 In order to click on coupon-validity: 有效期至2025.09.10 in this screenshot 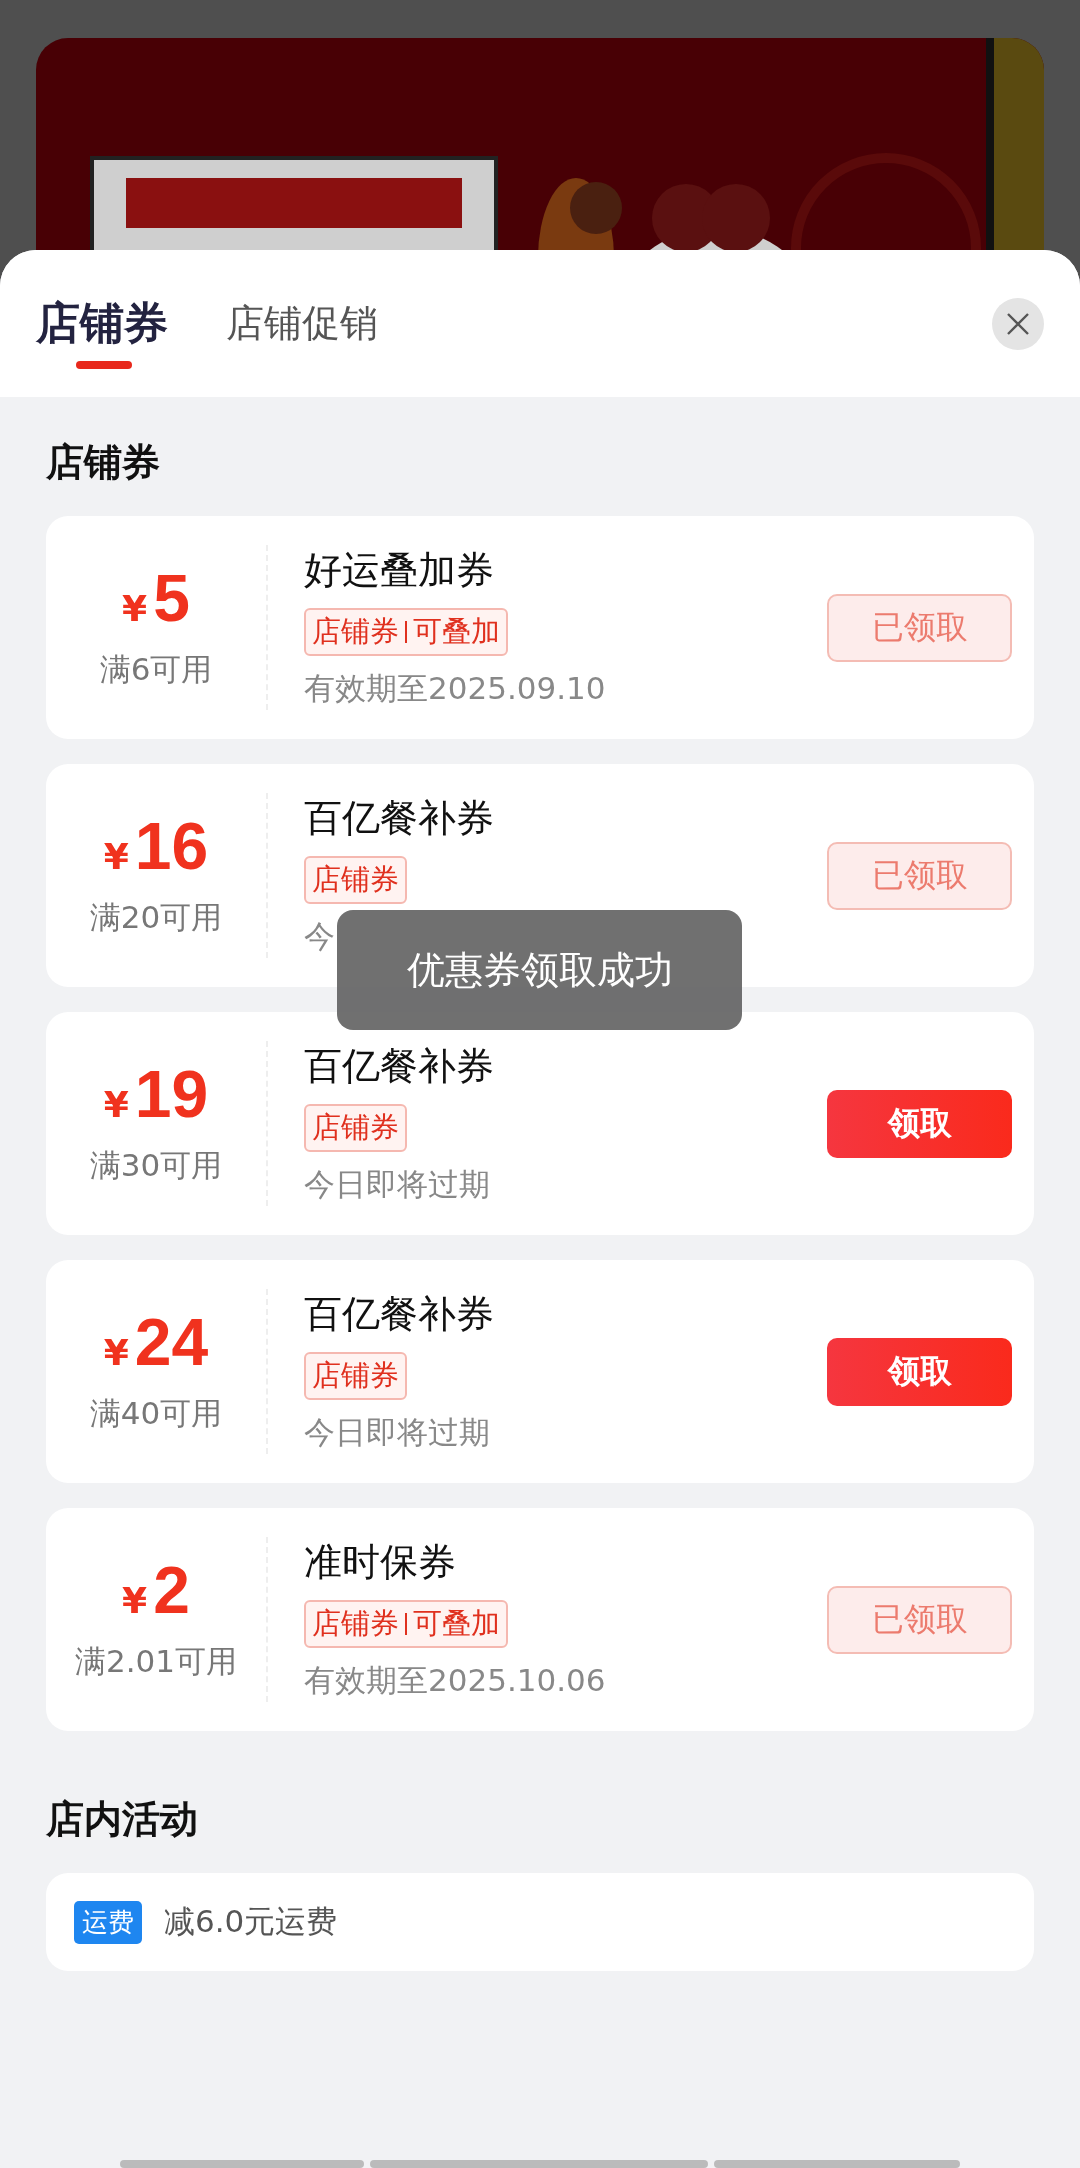, I will do `click(455, 688)`.